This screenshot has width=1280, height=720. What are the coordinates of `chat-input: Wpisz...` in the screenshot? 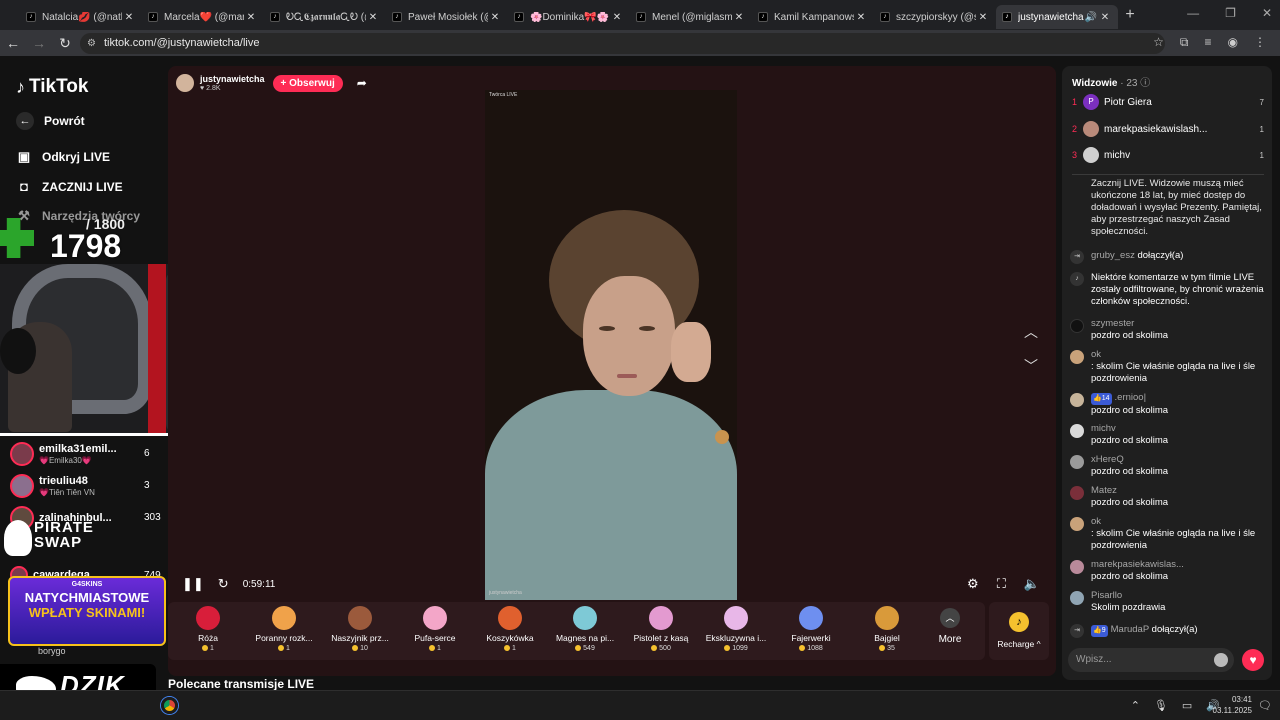 It's located at (1151, 660).